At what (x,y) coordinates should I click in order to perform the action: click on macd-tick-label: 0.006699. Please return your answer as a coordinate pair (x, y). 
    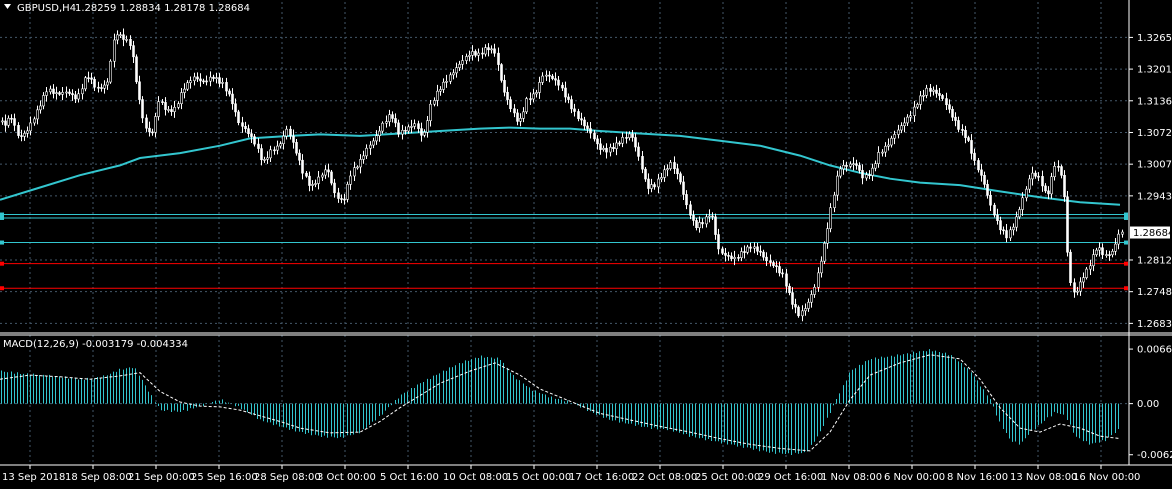
    Looking at the image, I should click on (1154, 350).